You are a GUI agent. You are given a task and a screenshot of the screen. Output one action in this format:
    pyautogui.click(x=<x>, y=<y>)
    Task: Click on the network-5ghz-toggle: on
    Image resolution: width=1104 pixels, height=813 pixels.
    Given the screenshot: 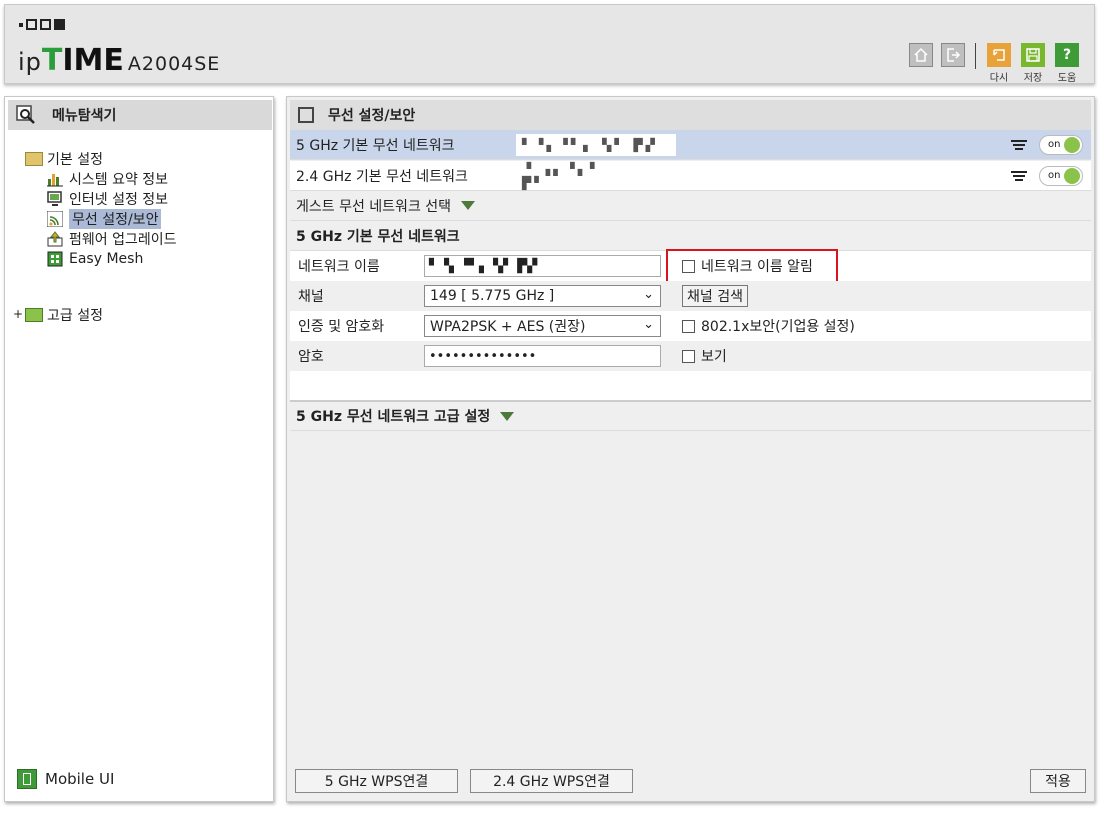 What is the action you would take?
    pyautogui.click(x=1061, y=144)
    